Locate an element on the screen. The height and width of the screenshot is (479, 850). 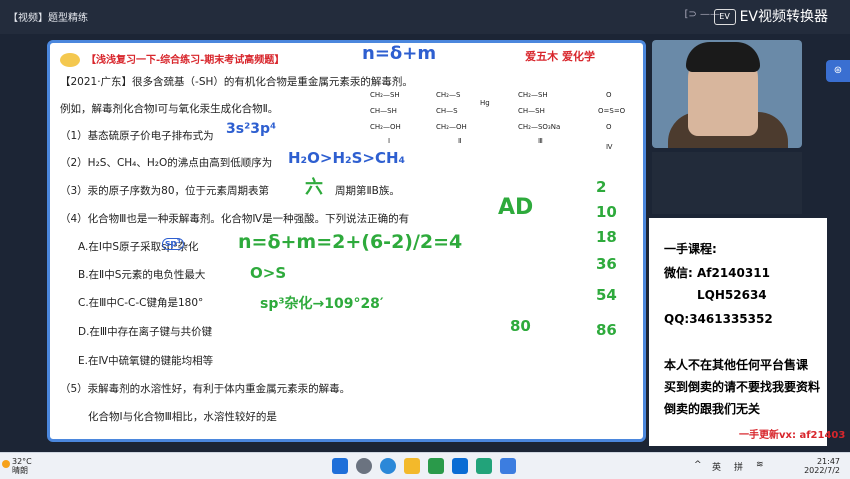
note-footer: 一手更新vx: af21403 is located at coordinates (792, 435).